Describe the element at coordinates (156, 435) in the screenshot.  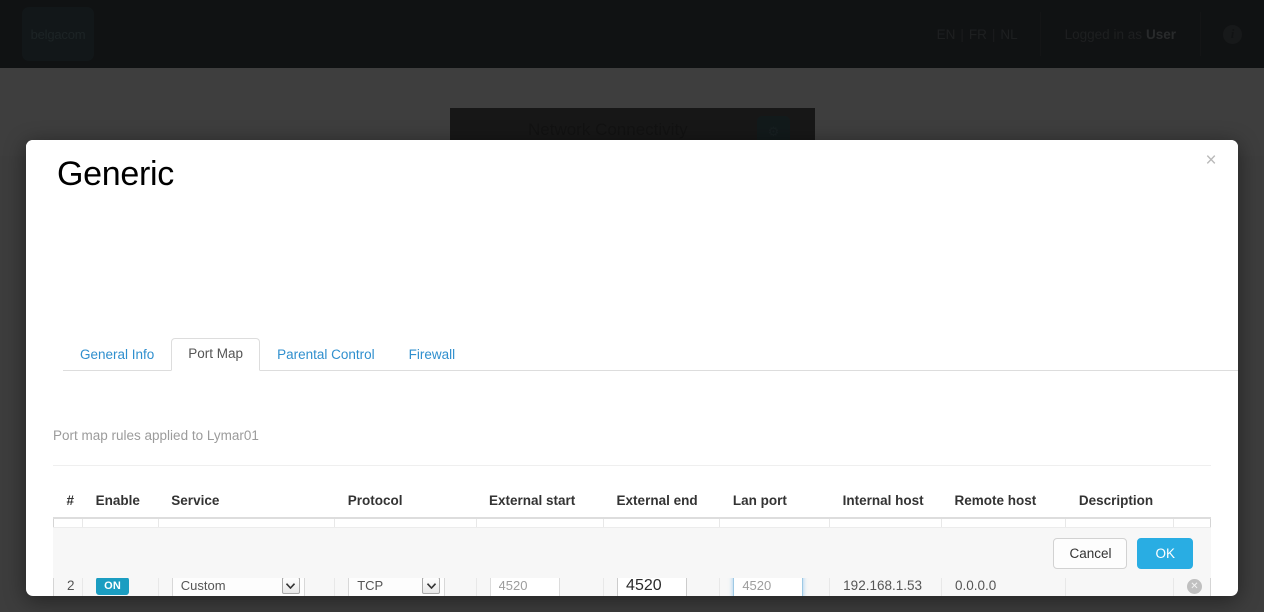
I see `port-map-rules-note: Port map rules applied to Lymar01` at that location.